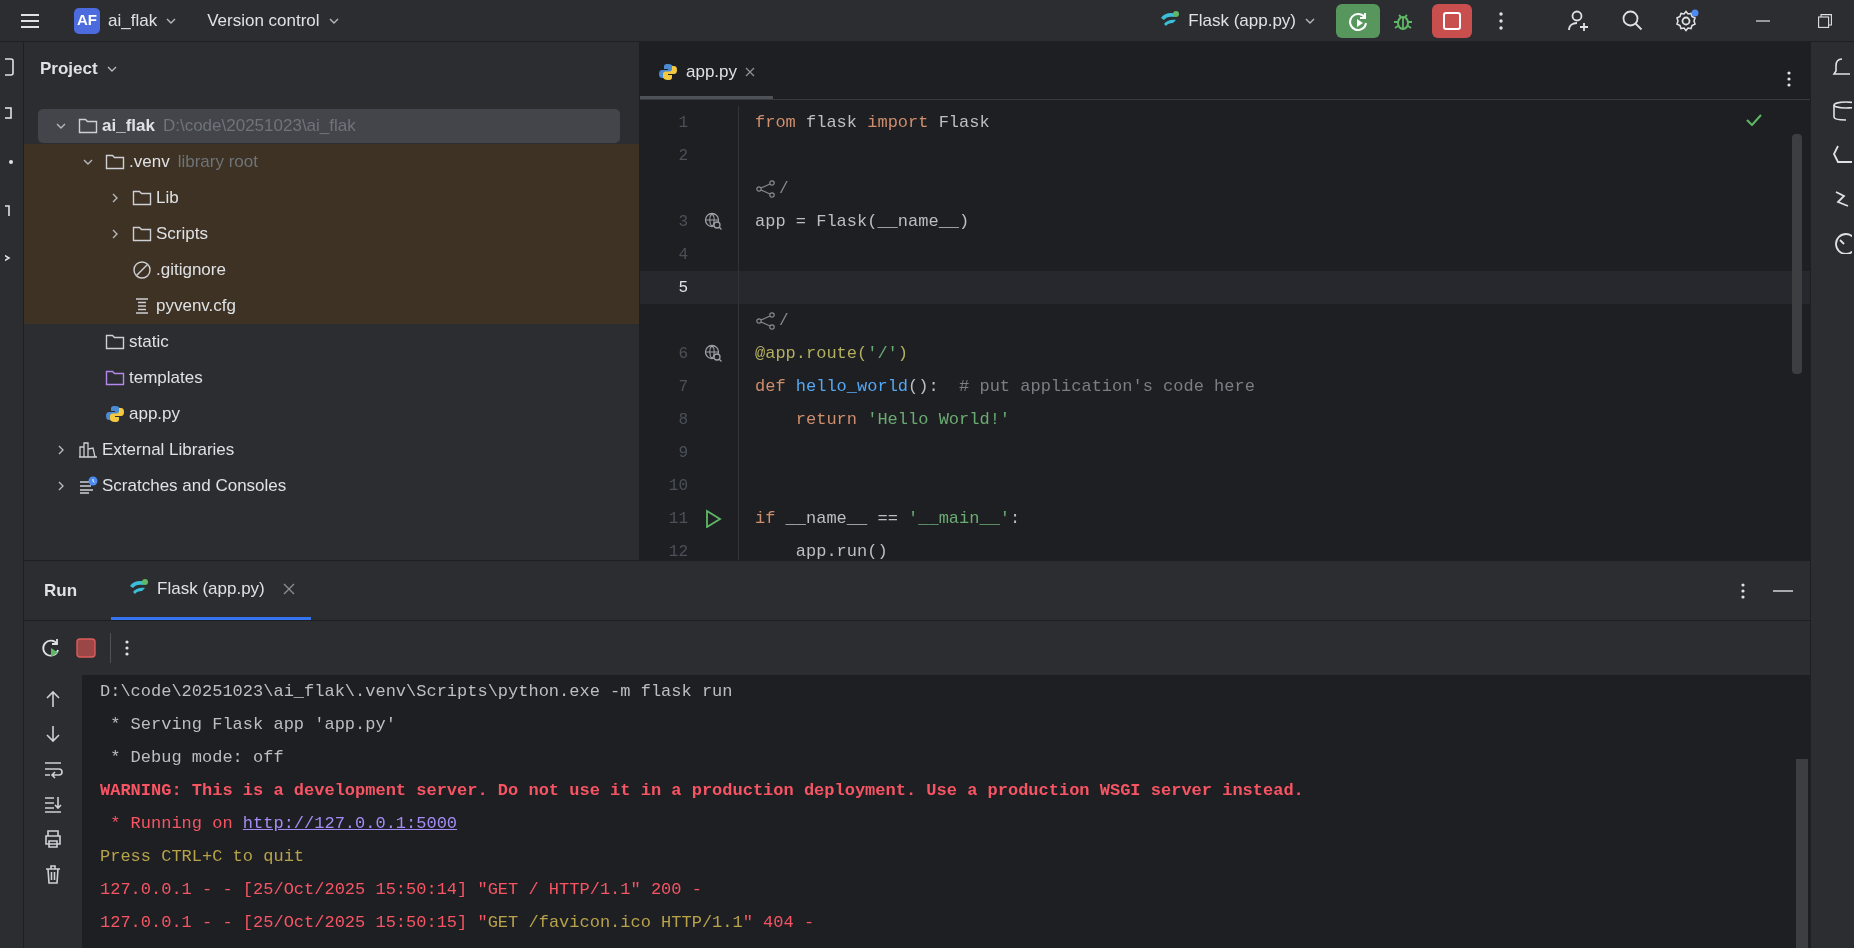  I want to click on code-line: return 'Hello World!', so click(902, 419).